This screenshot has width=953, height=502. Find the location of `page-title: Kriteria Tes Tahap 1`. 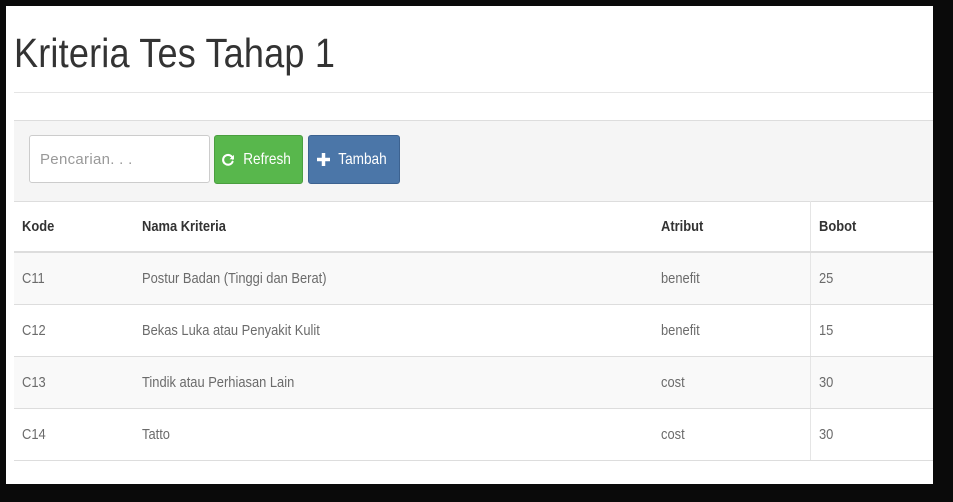

page-title: Kriteria Tes Tahap 1 is located at coordinates (175, 53).